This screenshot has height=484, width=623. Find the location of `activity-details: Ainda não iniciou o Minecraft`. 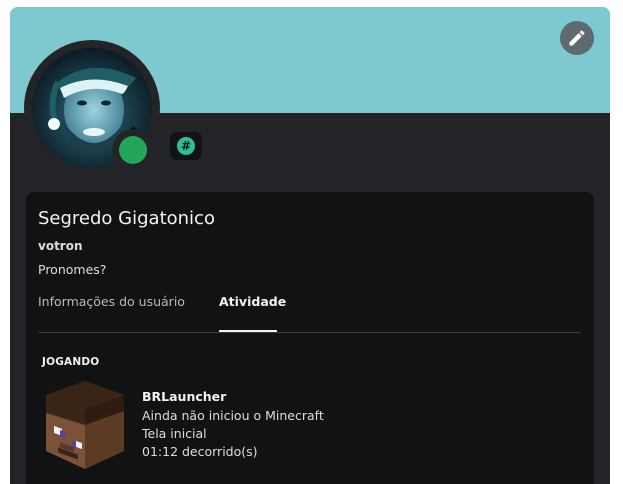

activity-details: Ainda não iniciou o Minecraft is located at coordinates (233, 415).